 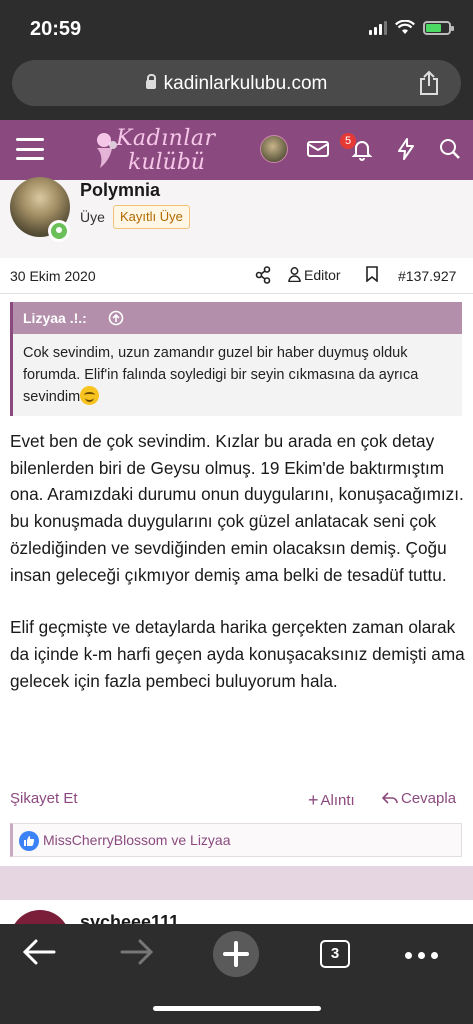 What do you see at coordinates (137, 952) in the screenshot?
I see `forward-icon` at bounding box center [137, 952].